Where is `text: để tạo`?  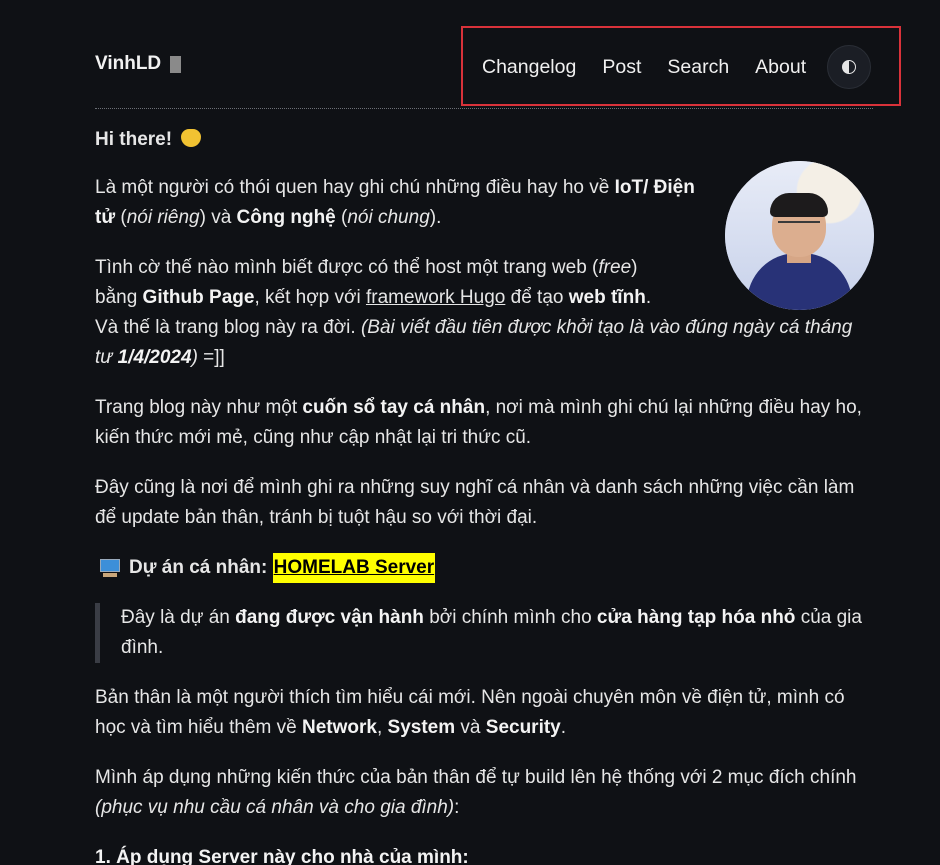 text: để tạo is located at coordinates (537, 297).